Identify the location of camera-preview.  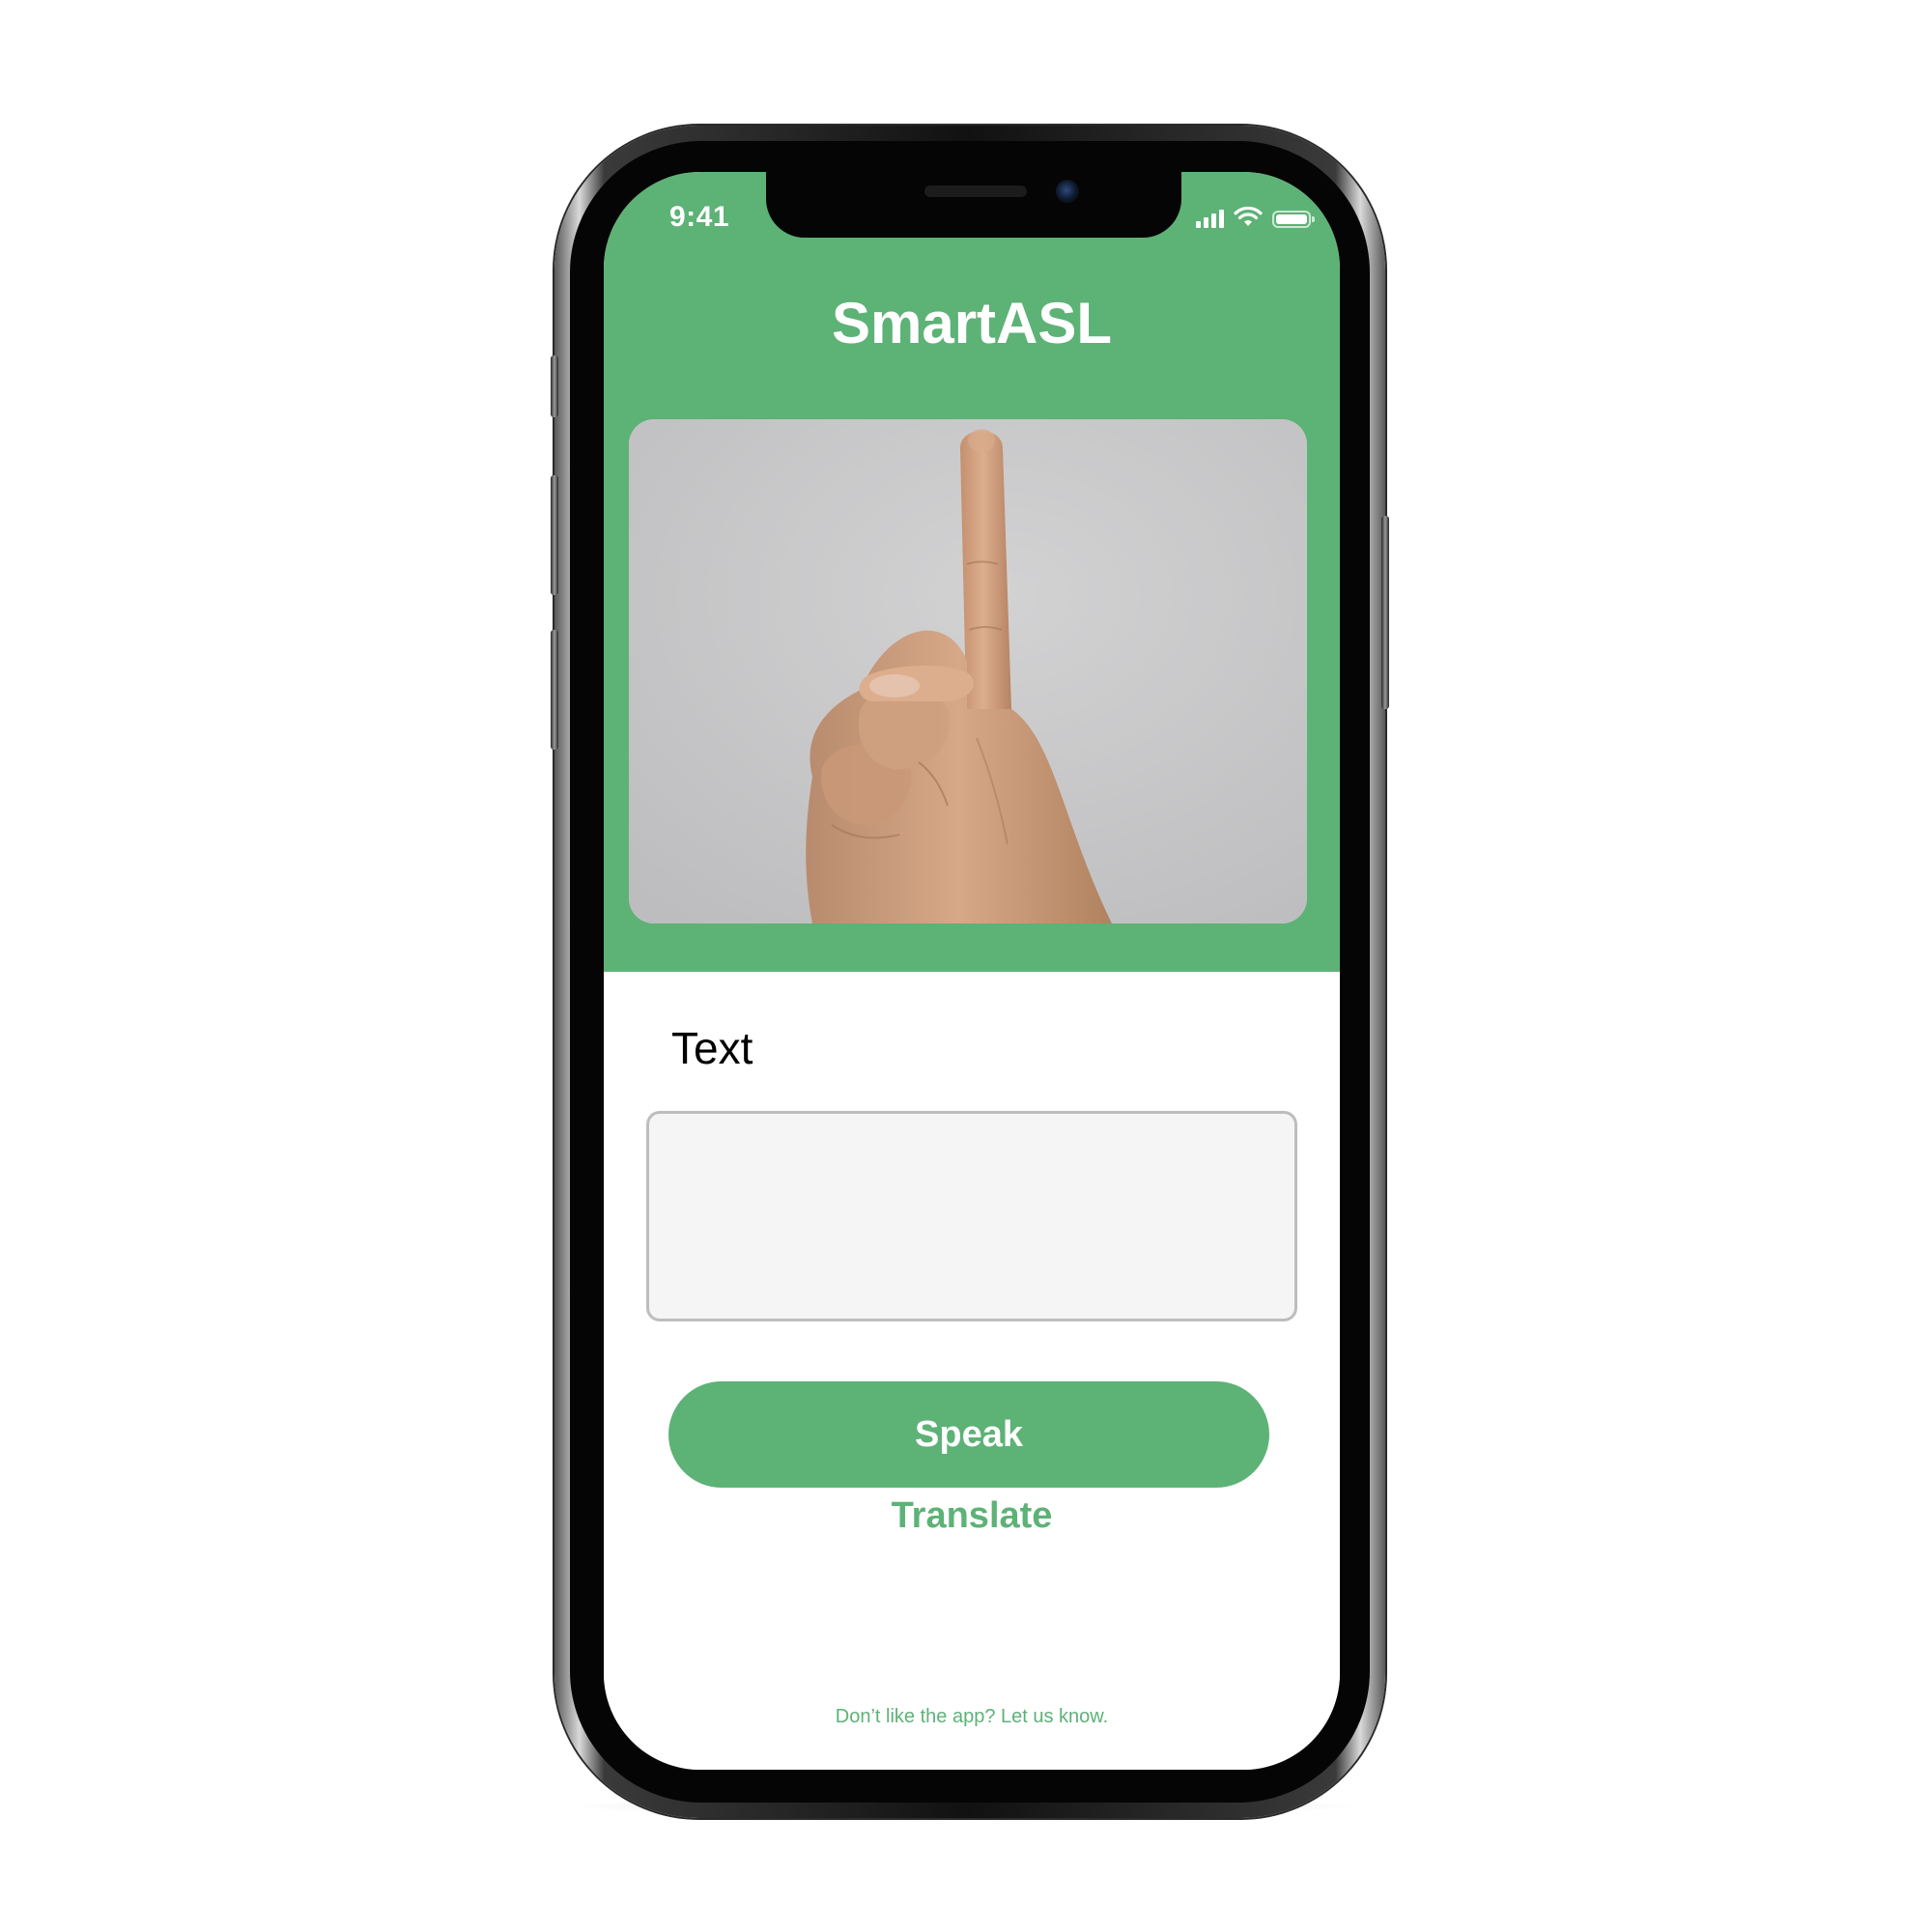
(968, 671).